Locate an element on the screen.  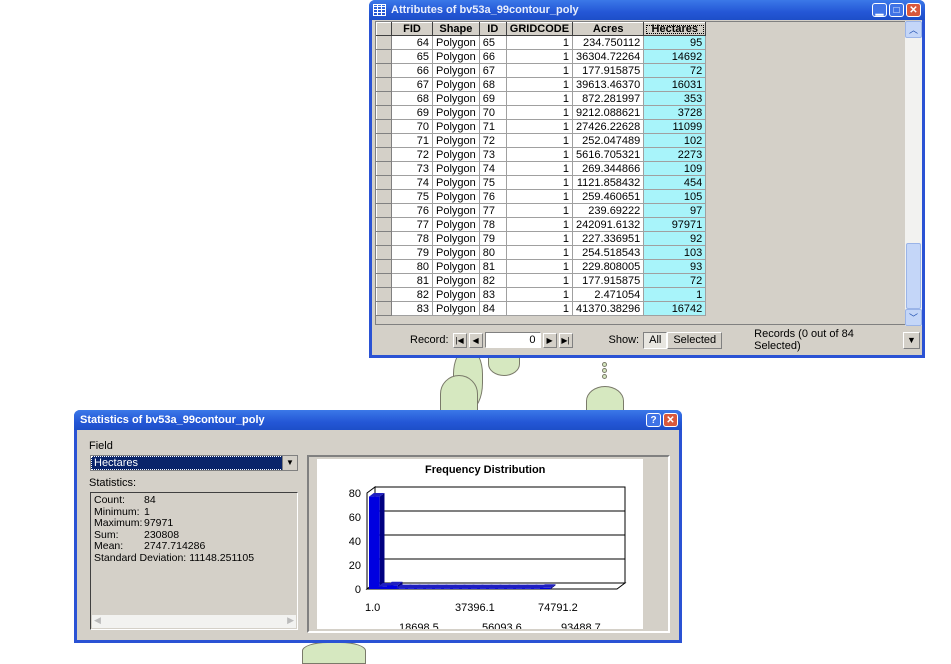
cell-acres: 227.336951 is located at coordinates (608, 238).